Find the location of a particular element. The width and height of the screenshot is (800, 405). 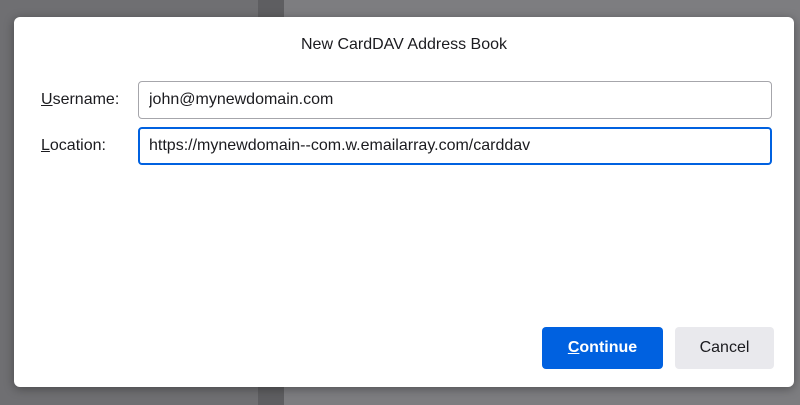

continue-button: Continue is located at coordinates (602, 348).